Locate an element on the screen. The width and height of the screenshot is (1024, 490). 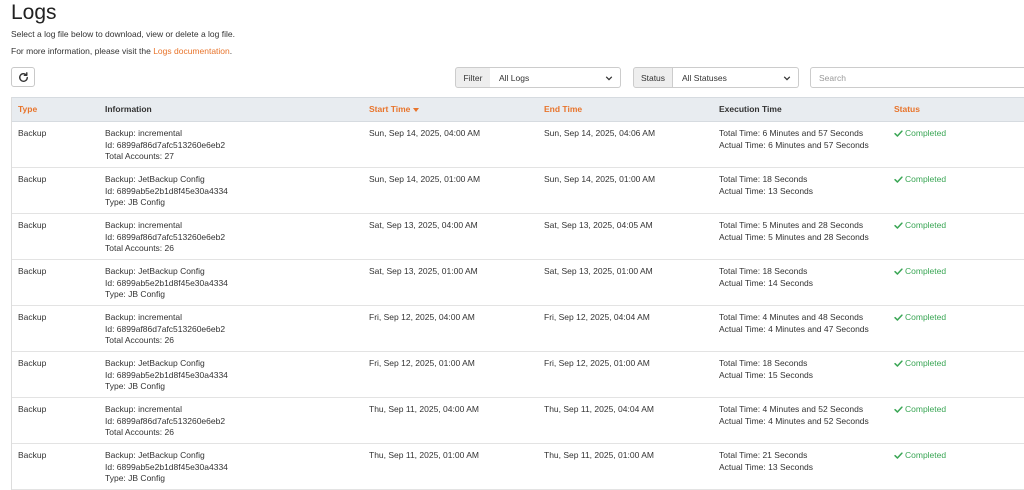
cell-end-time: Fri, Sep 12, 2025, 04:04 AM is located at coordinates (597, 317).